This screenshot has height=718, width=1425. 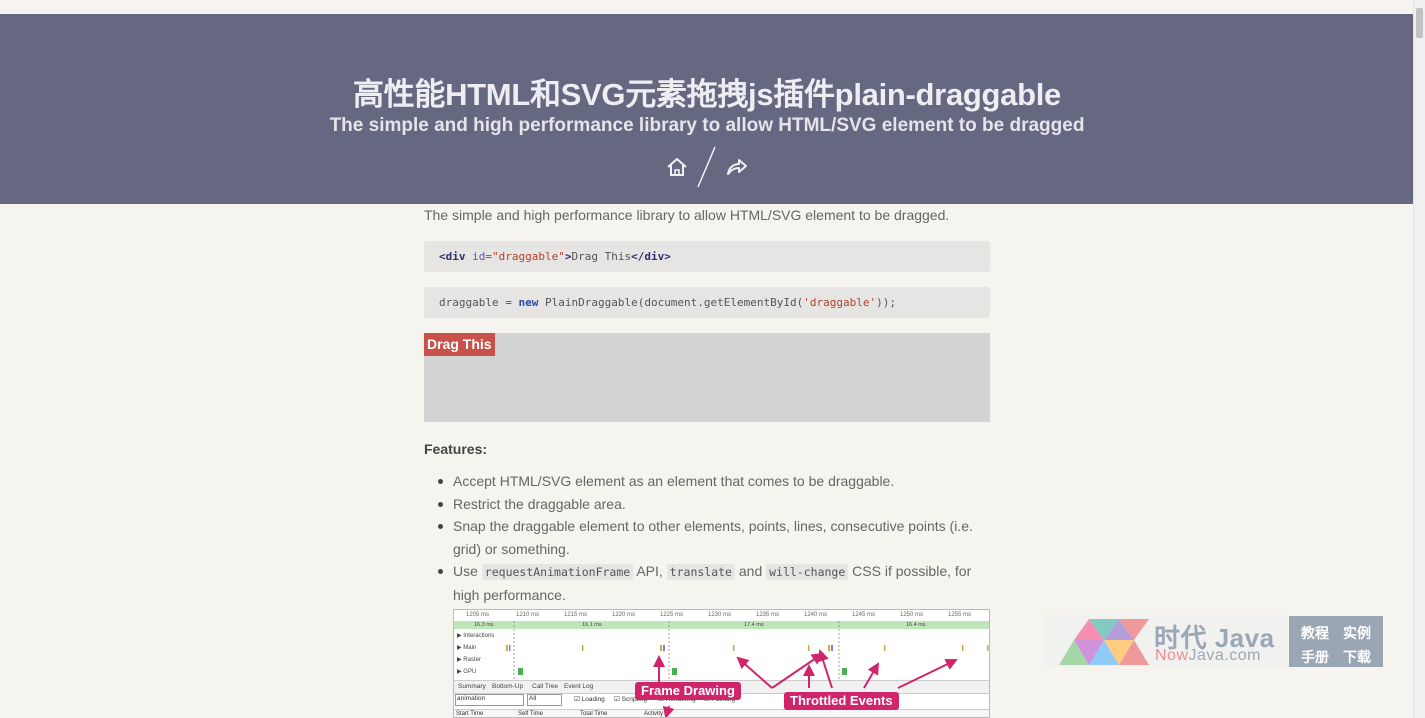 What do you see at coordinates (1315, 657) in the screenshot?
I see `watermark-link-manual: 手册` at bounding box center [1315, 657].